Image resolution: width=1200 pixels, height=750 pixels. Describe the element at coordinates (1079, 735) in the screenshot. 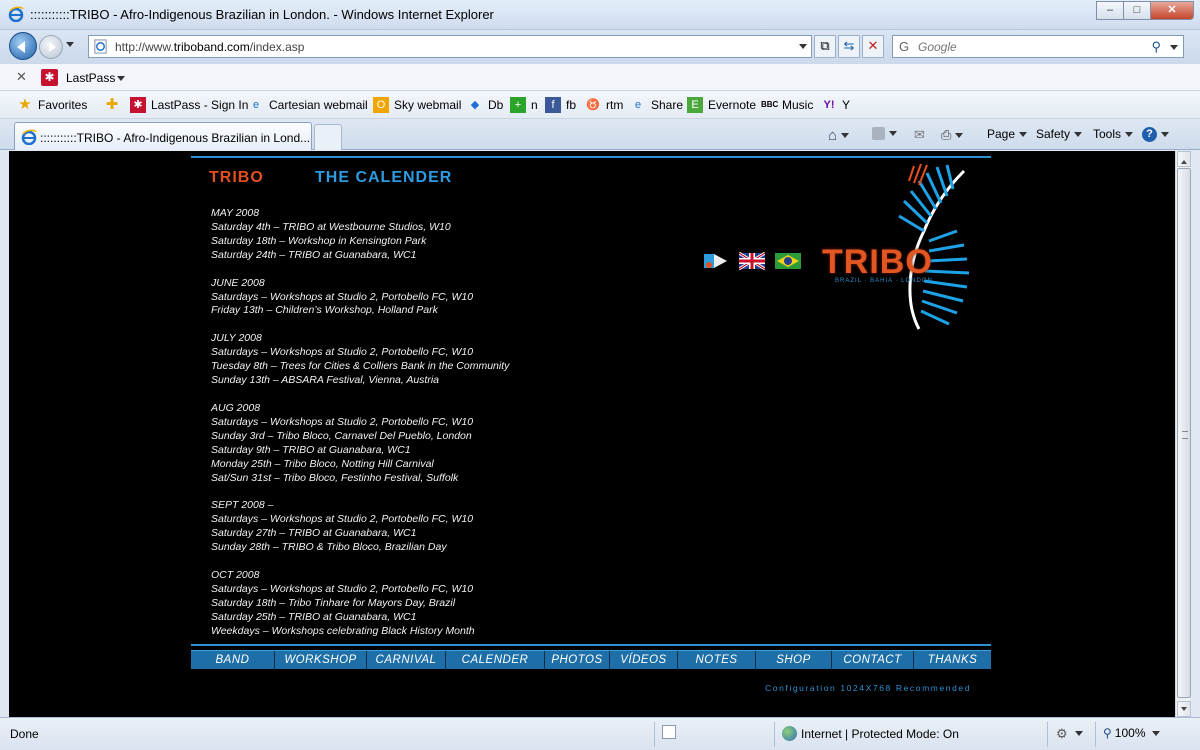

I see `protected-dropdown-icon` at that location.